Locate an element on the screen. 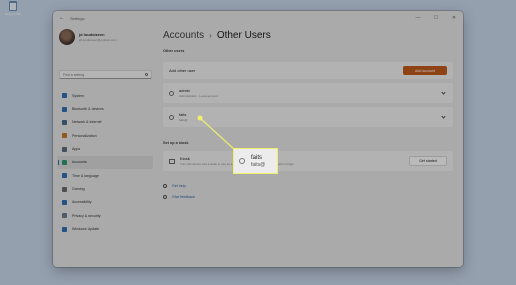  profile-email: jdl.loudoizeen@outlook.com is located at coordinates (98, 40).